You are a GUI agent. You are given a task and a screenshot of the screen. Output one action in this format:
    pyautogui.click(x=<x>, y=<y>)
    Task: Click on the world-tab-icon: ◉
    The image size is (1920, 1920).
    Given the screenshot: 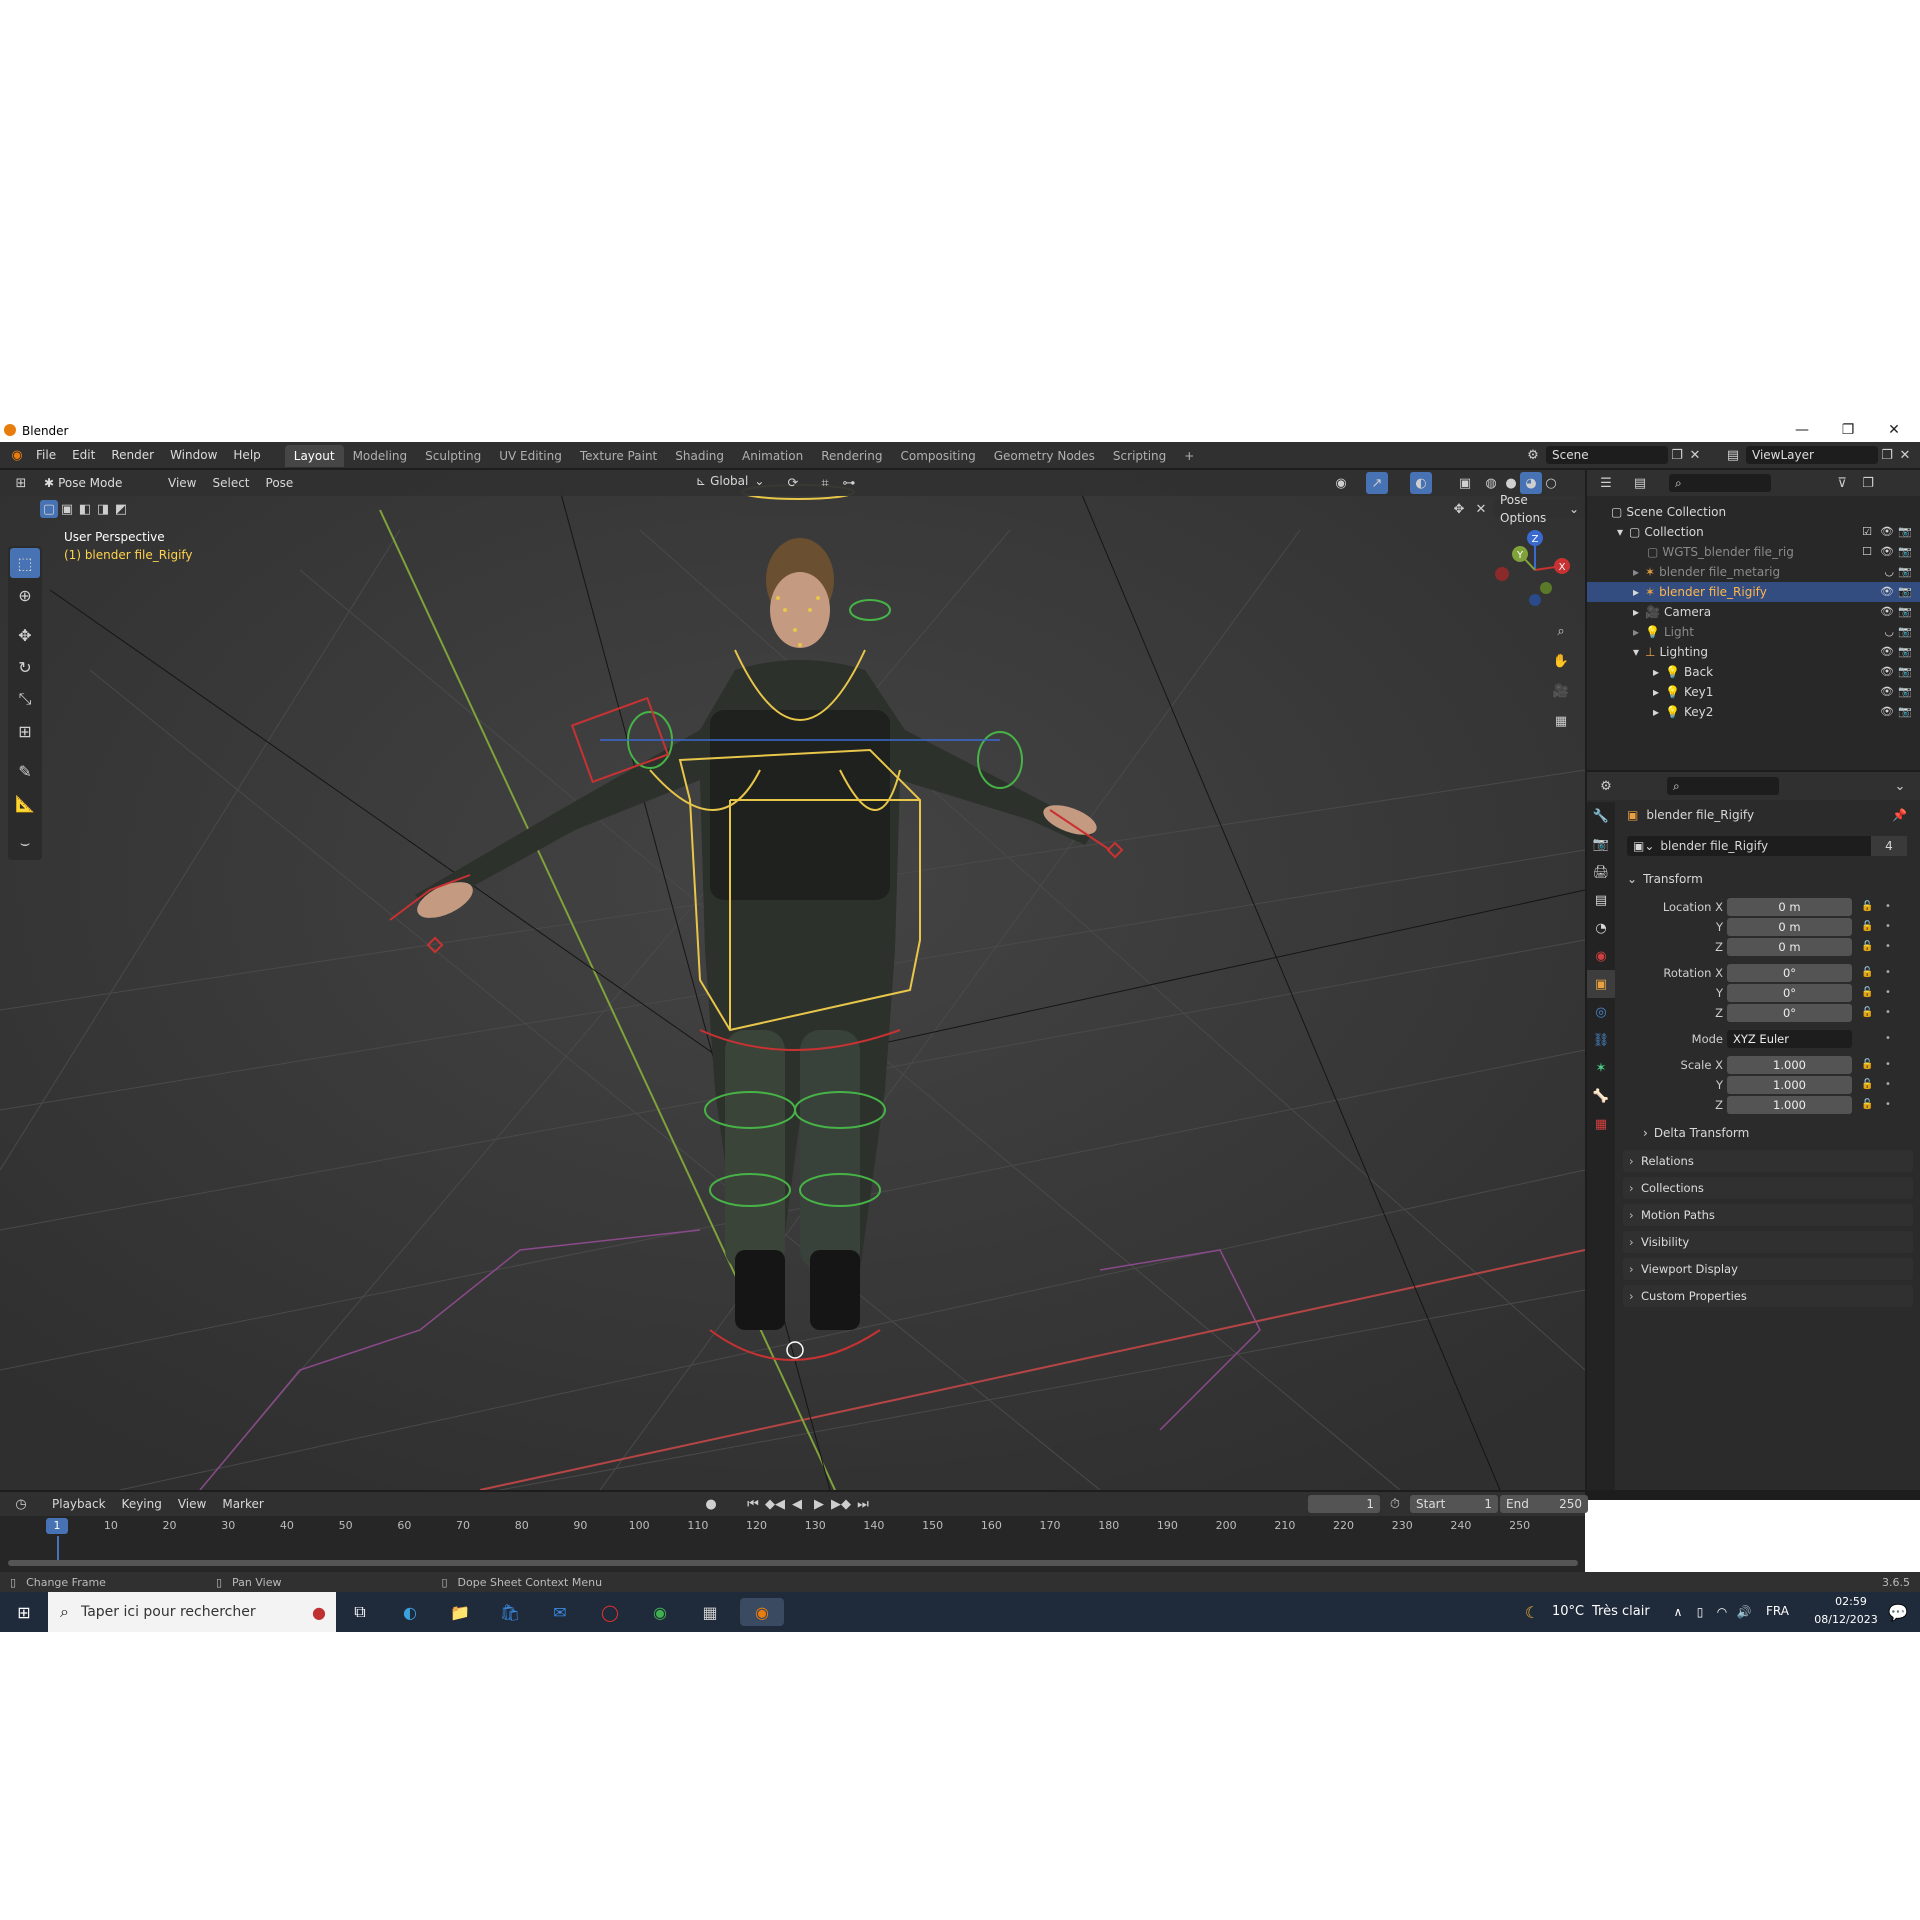 What is the action you would take?
    pyautogui.click(x=1601, y=956)
    